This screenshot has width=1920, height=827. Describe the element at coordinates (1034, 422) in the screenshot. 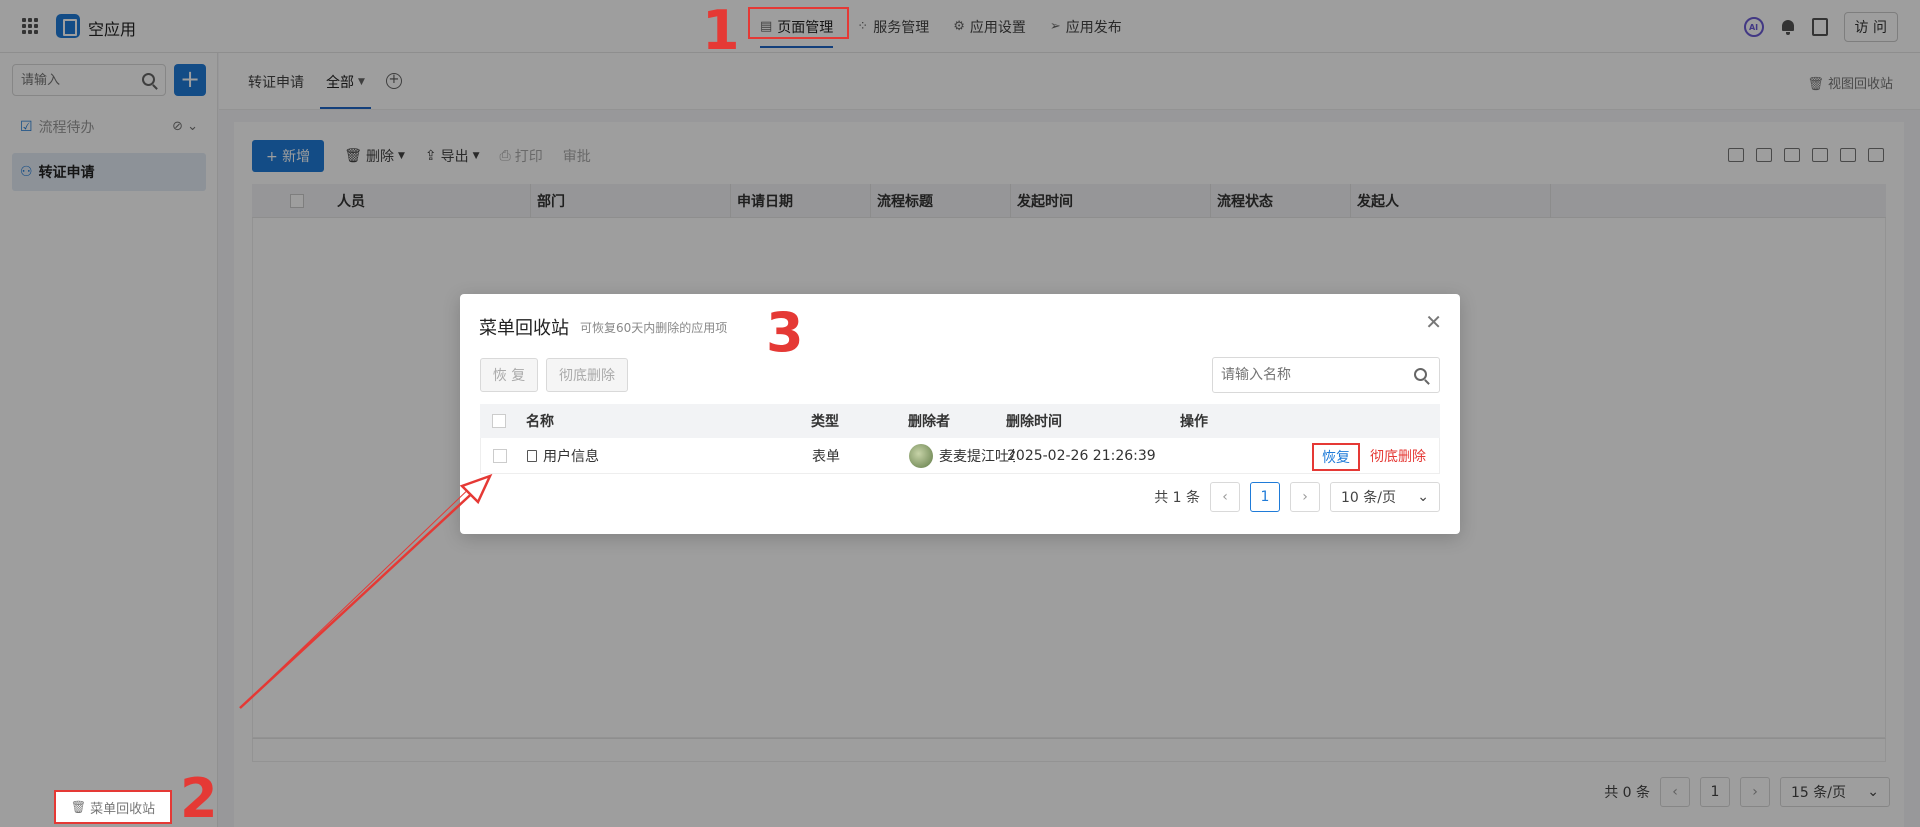

I see `column-header: 删除时间` at that location.